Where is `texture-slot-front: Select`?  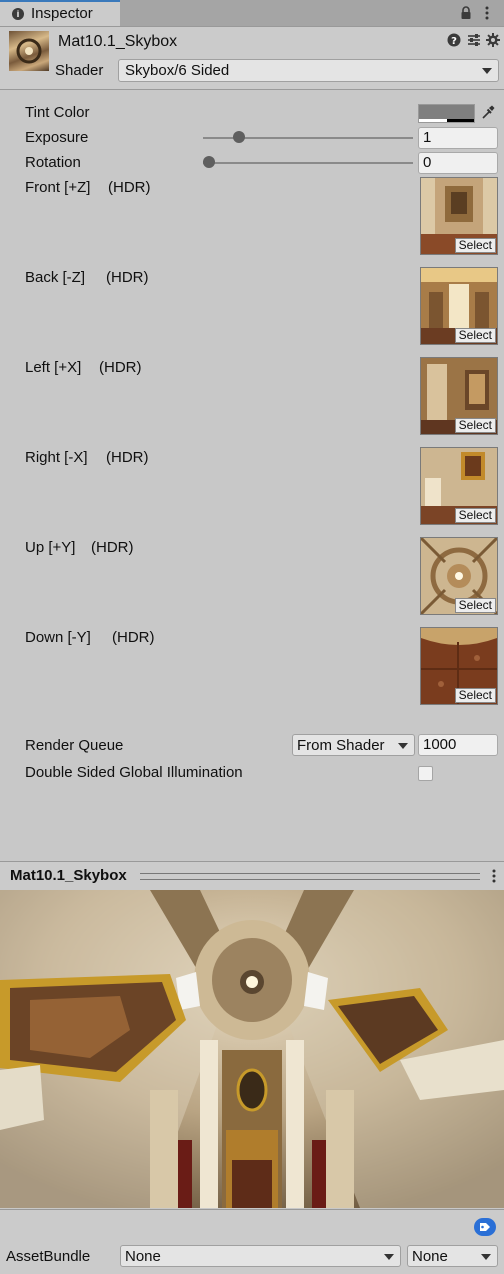
texture-slot-front: Select is located at coordinates (459, 216).